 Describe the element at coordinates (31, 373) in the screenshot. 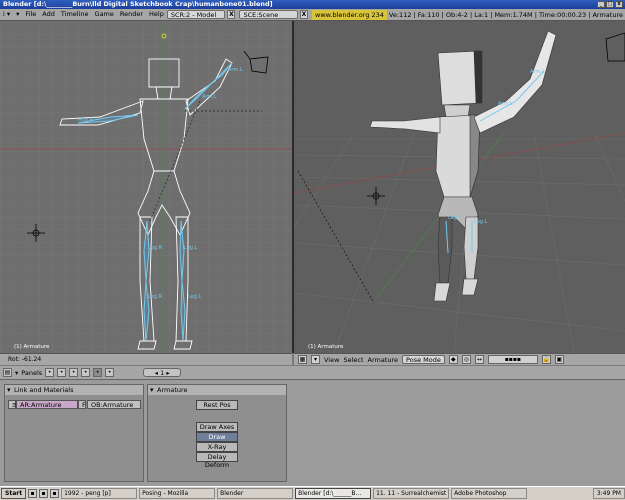

I see `panels-menu: Panels` at that location.